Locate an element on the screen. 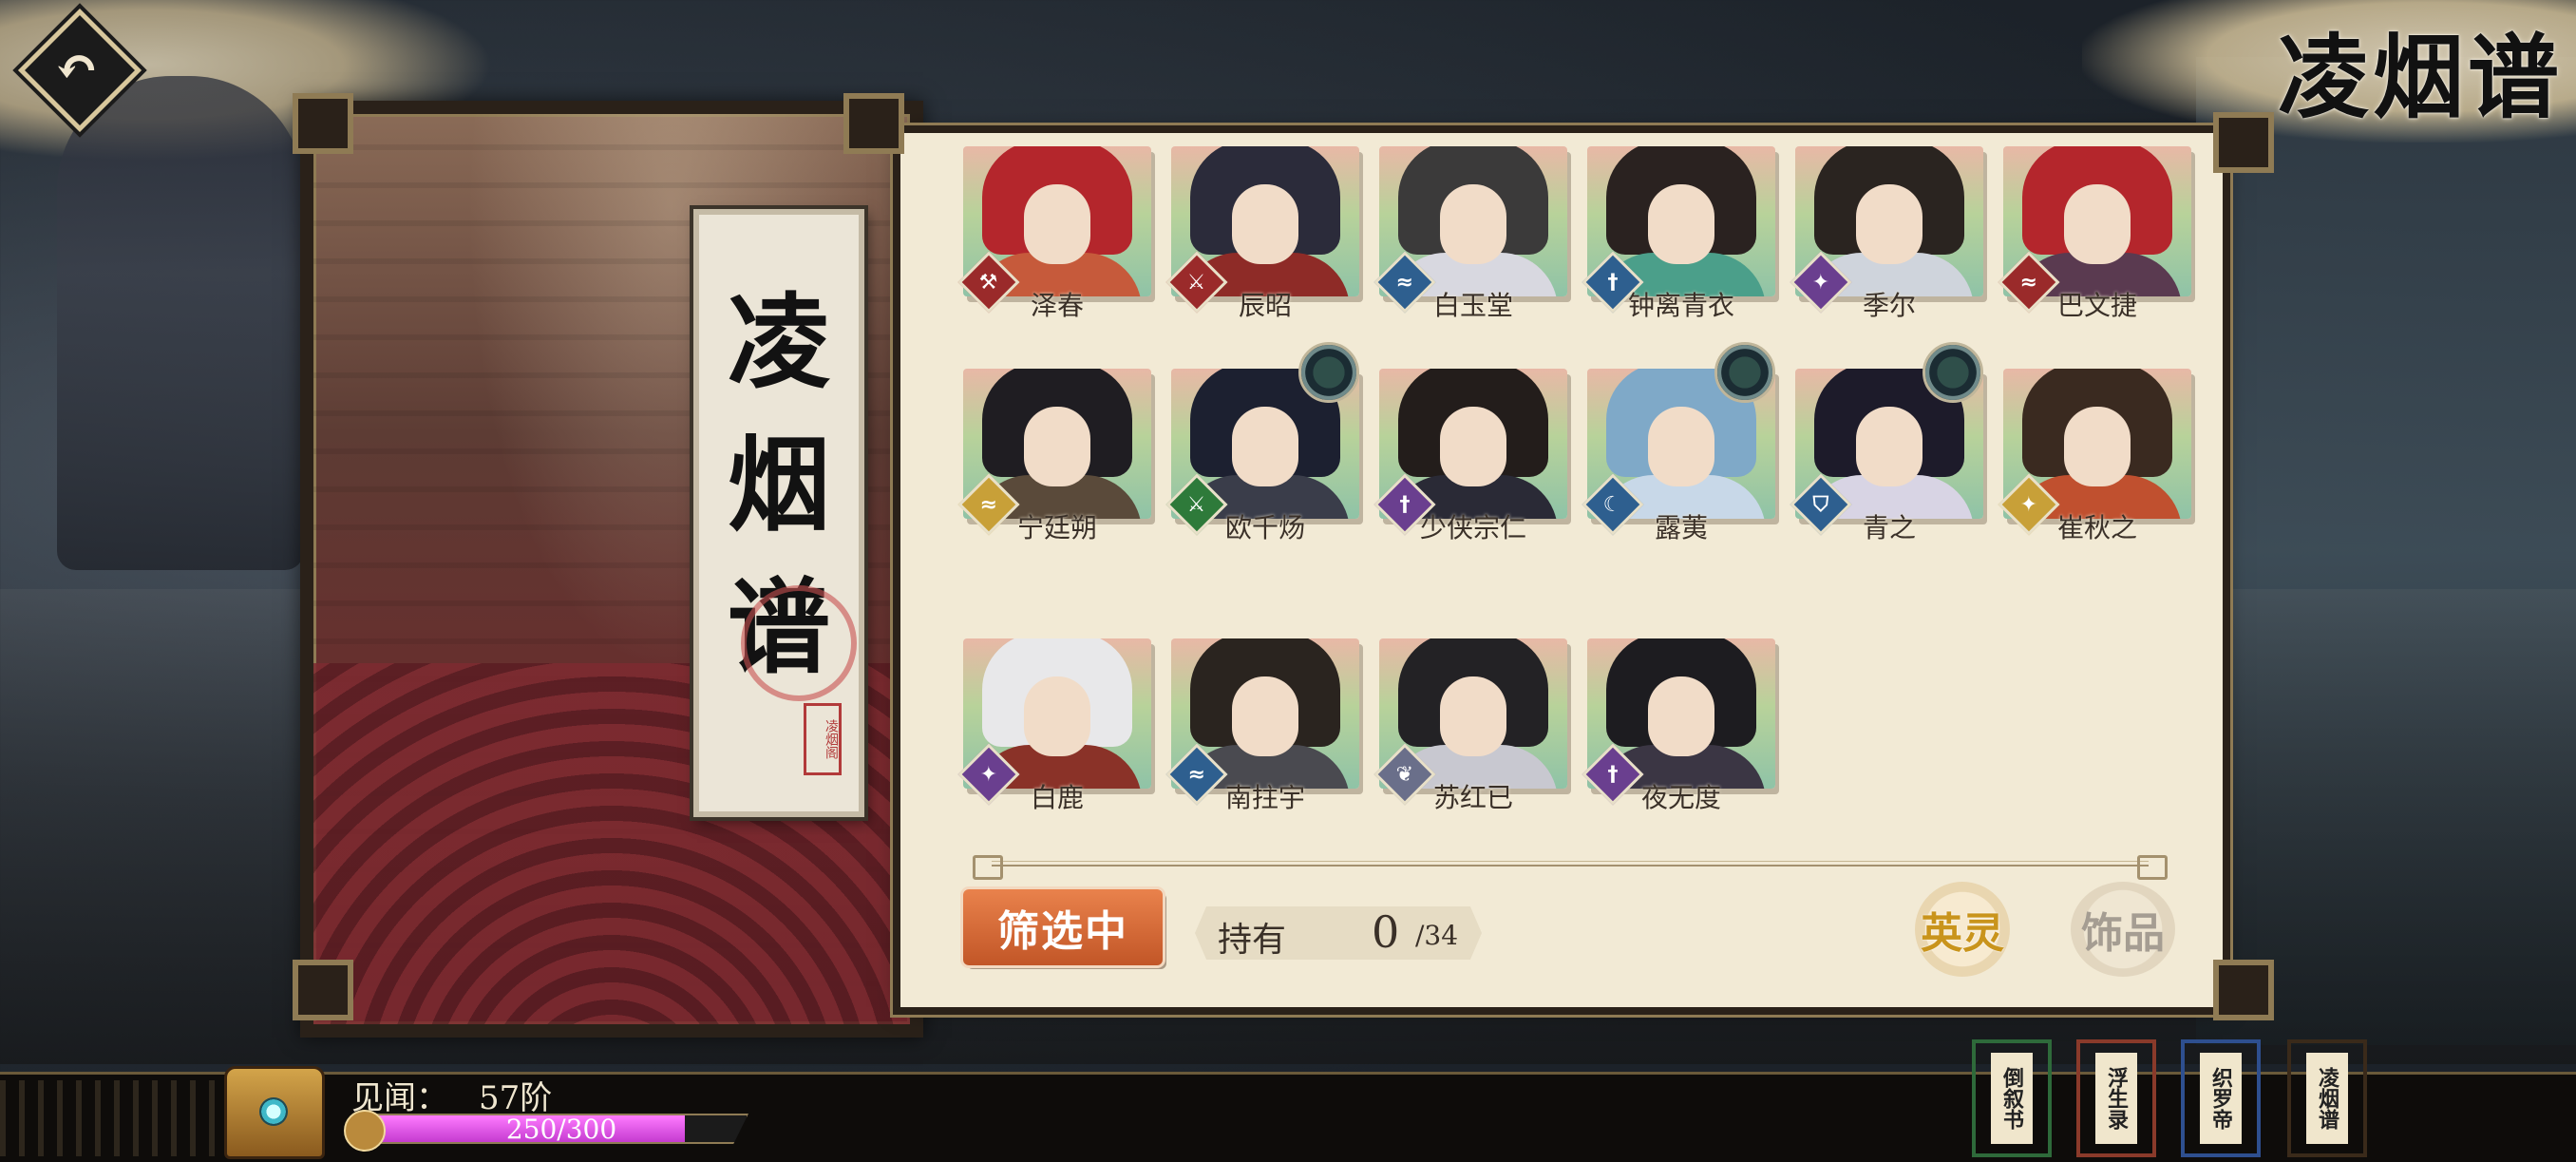  page-title: 凌烟谱 is located at coordinates (2420, 77).